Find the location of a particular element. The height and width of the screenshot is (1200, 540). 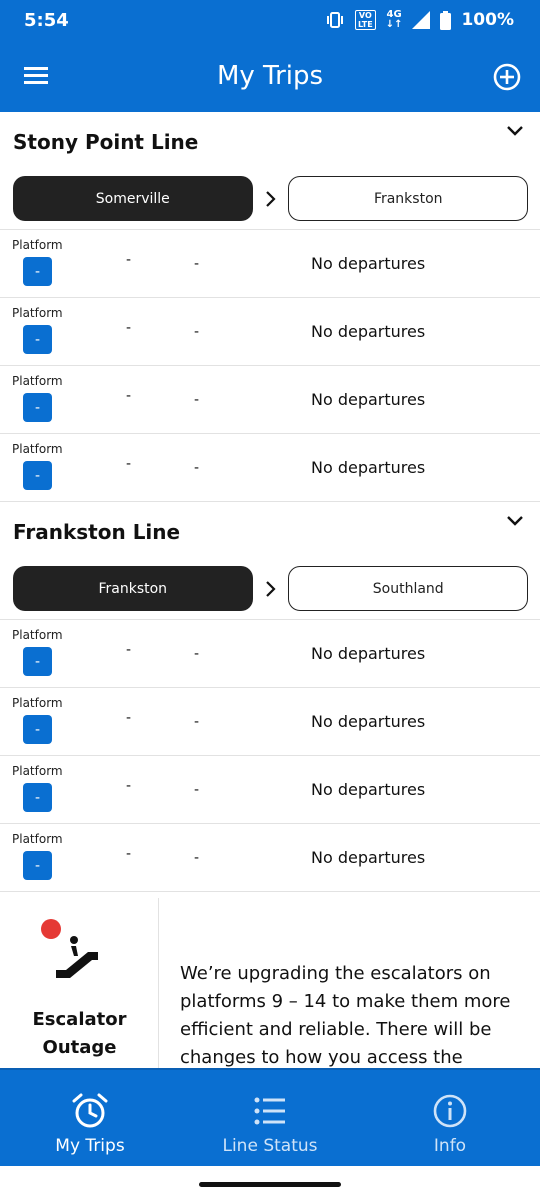

alarm-clock-icon is located at coordinates (90, 1110).